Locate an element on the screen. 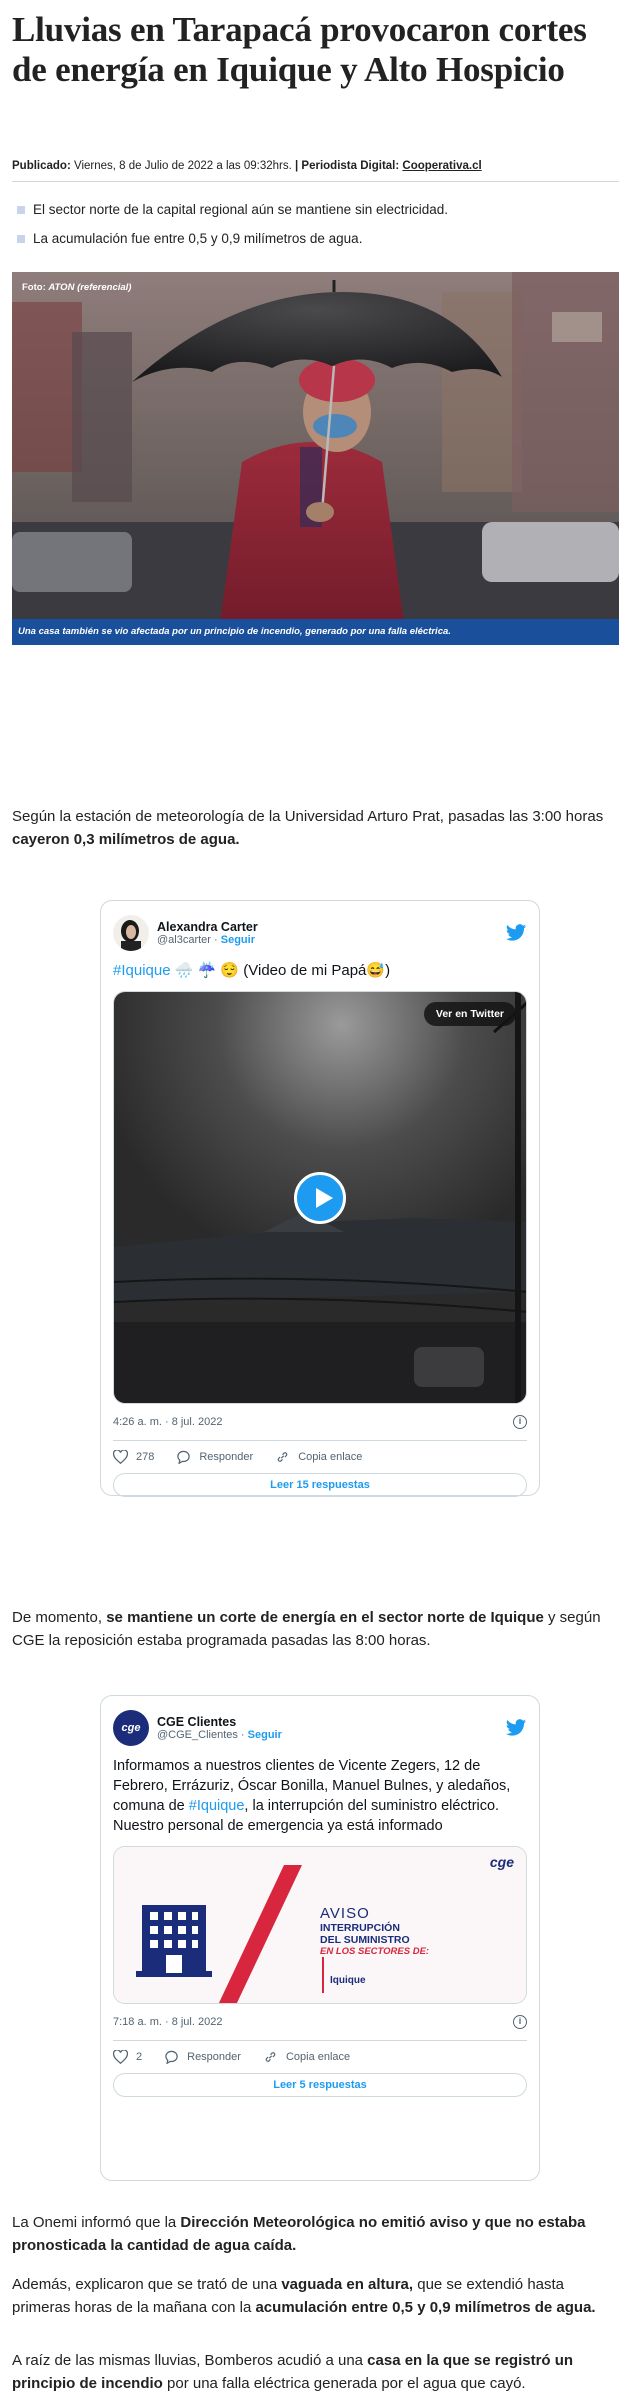  read-replies-button: Leer 5 respuestas is located at coordinates (320, 2085).